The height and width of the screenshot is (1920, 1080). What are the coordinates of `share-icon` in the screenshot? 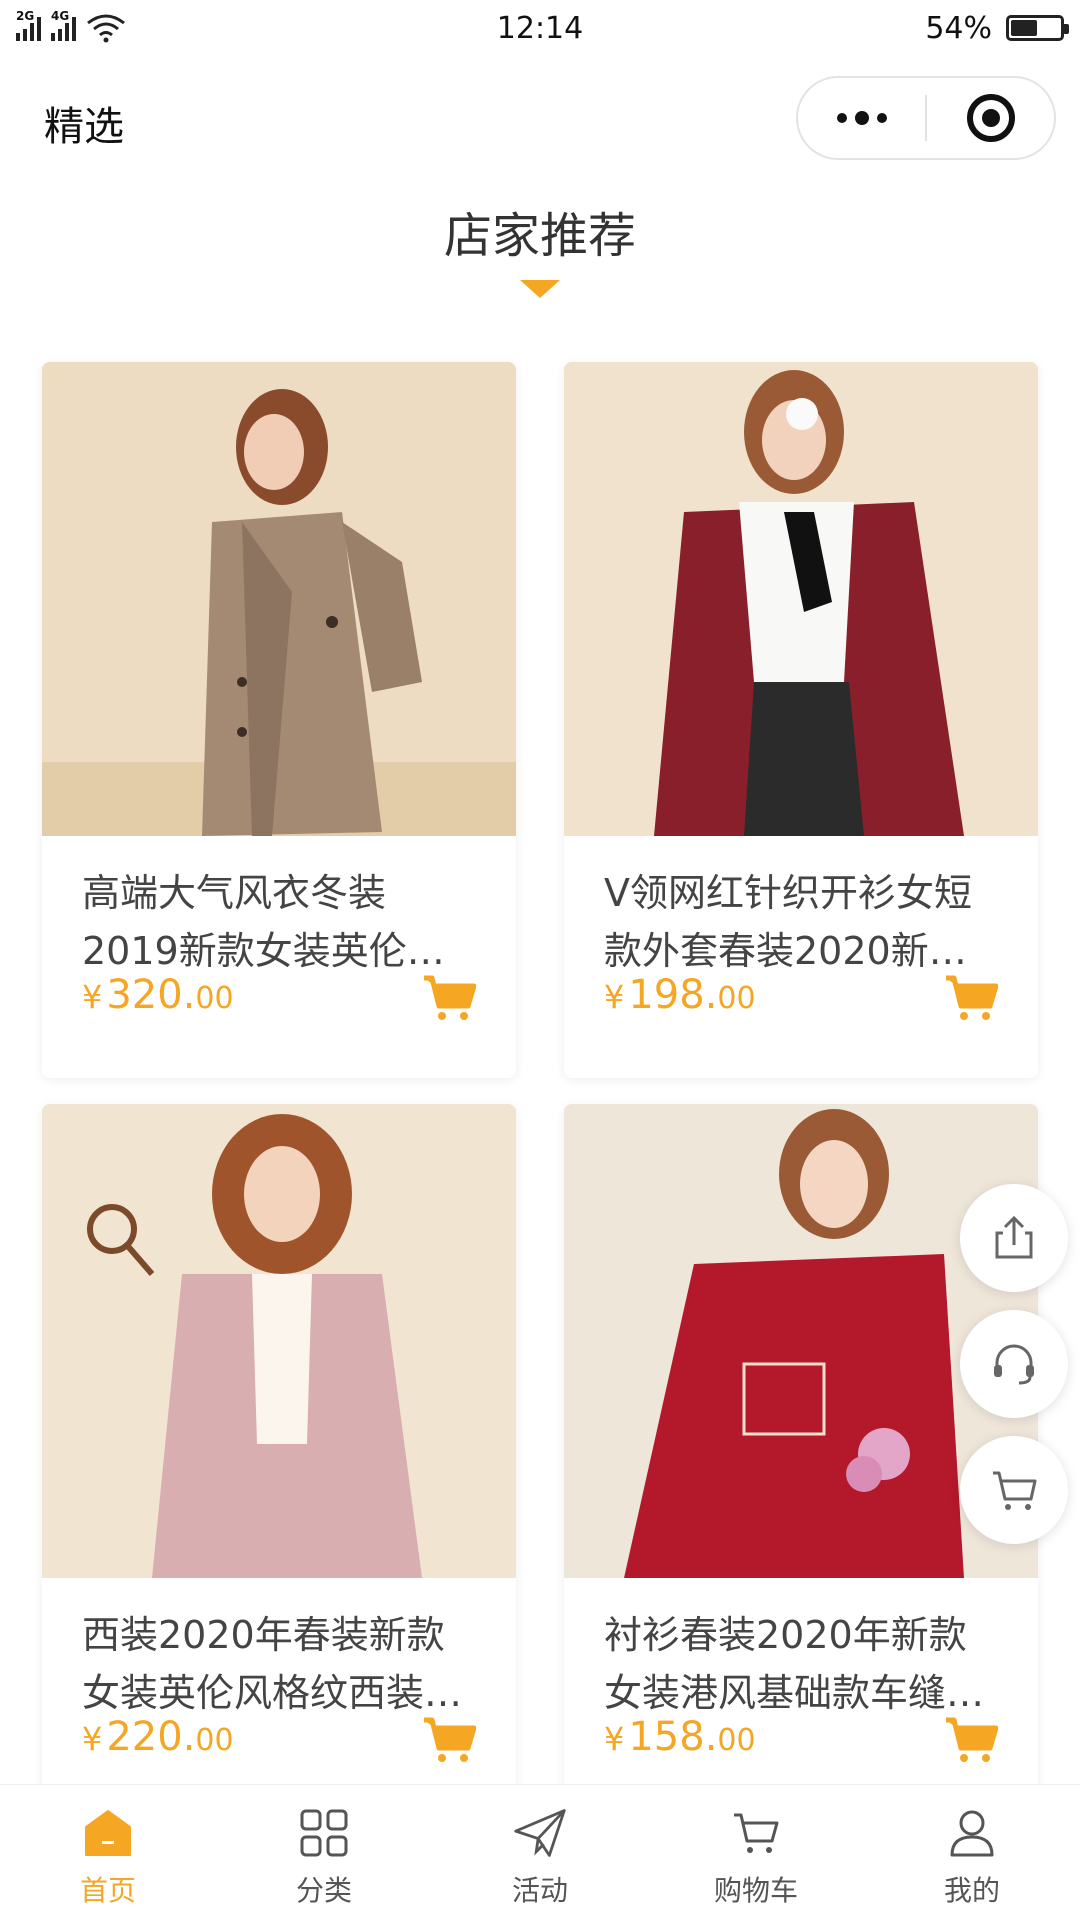 It's located at (1014, 1237).